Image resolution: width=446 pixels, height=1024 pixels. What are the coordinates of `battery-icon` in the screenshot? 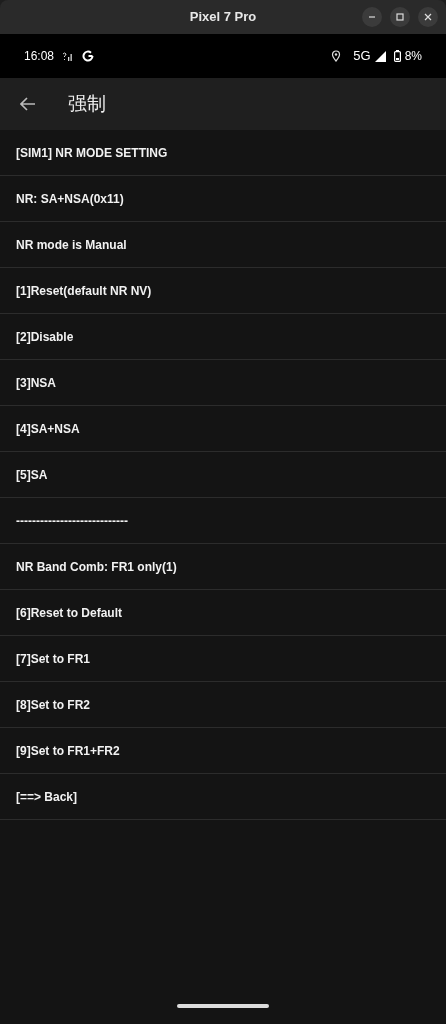 It's located at (397, 56).